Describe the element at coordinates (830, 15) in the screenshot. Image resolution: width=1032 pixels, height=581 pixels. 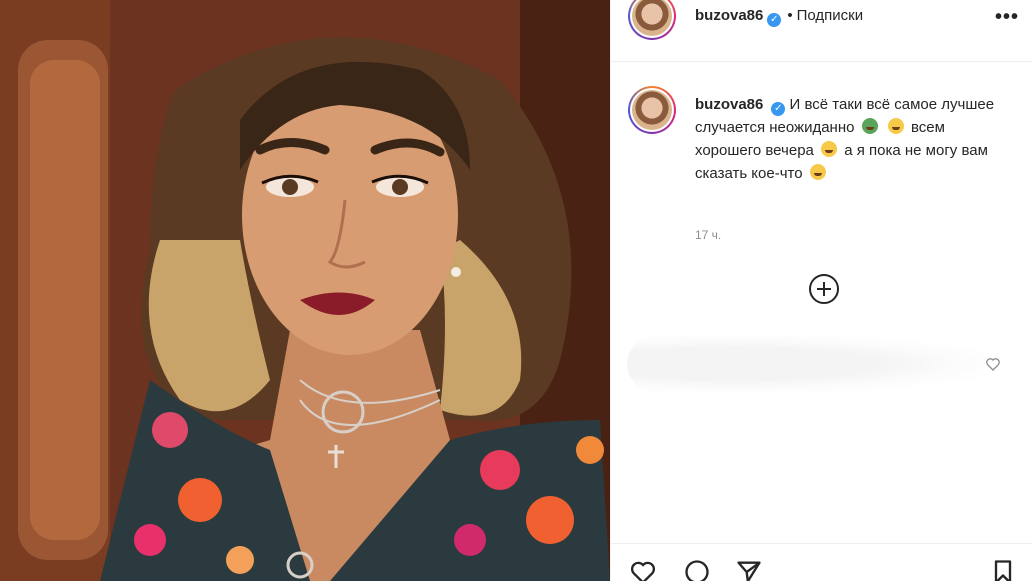
I see `following-button: Подписки` at that location.